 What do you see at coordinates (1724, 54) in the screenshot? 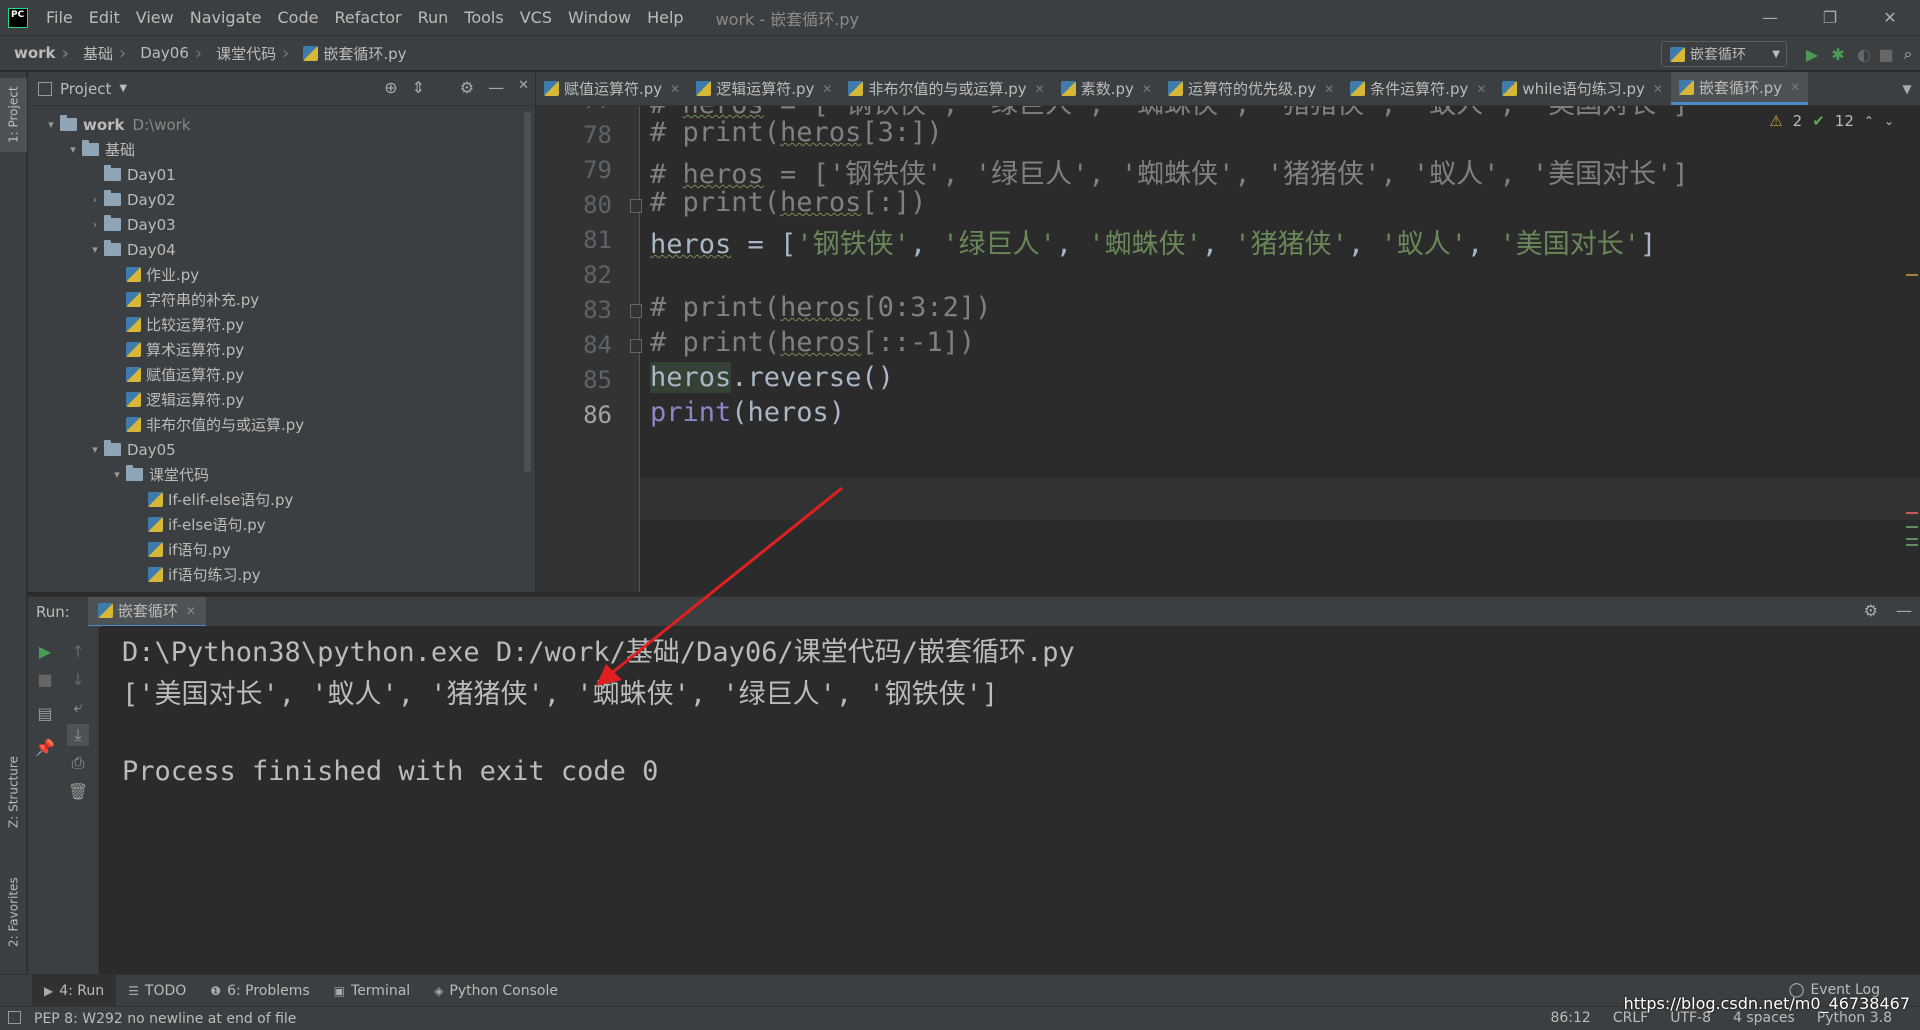
I see `run-configuration-select: 嵌套循环 ▼` at bounding box center [1724, 54].